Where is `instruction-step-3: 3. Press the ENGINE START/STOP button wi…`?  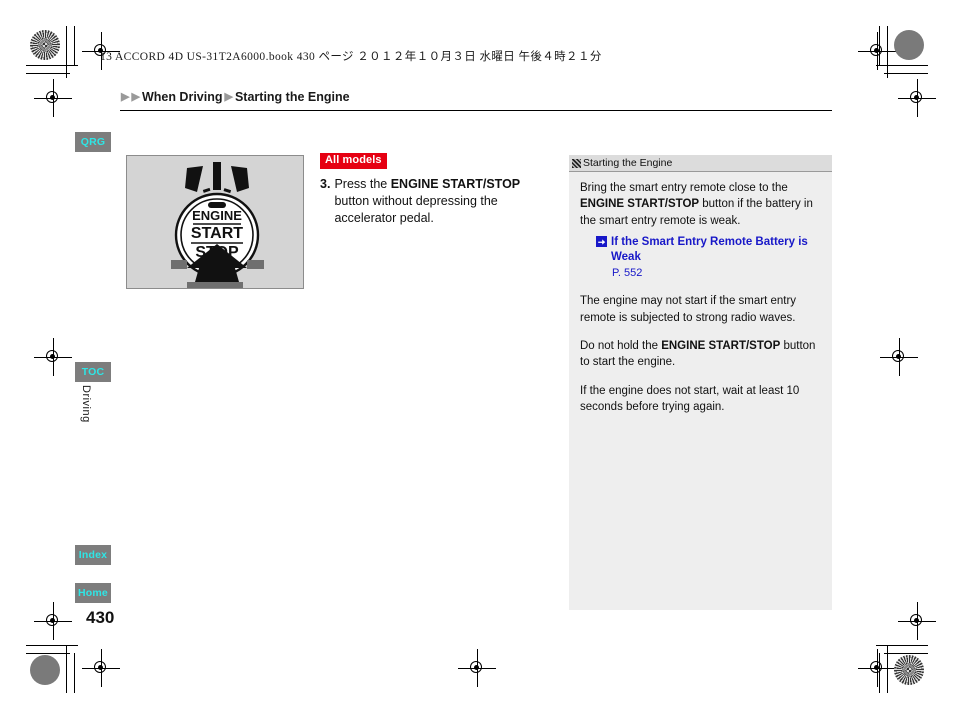 instruction-step-3: 3. Press the ENGINE START/STOP button wi… is located at coordinates (436, 202).